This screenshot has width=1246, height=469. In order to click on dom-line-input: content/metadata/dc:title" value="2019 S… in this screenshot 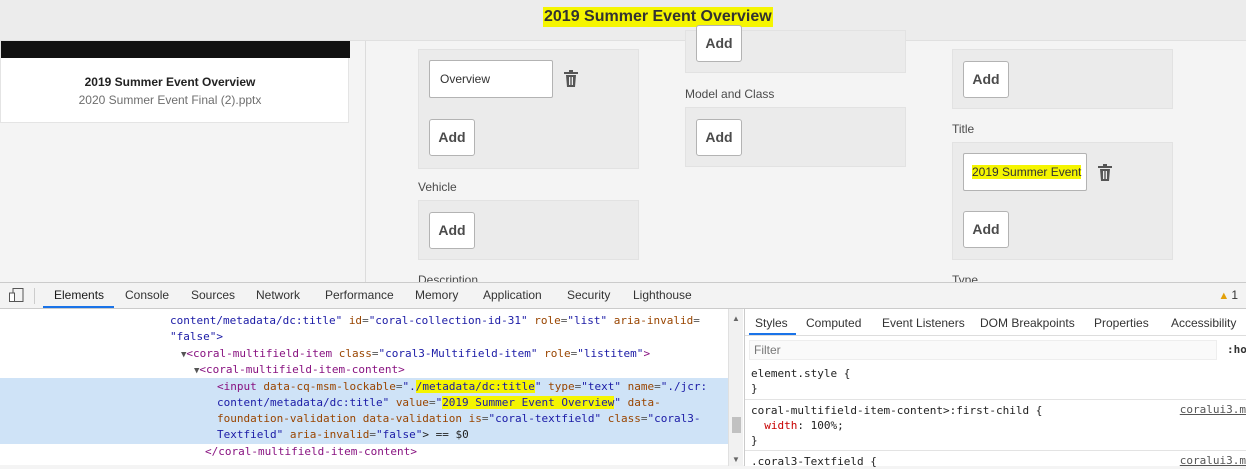, I will do `click(439, 403)`.